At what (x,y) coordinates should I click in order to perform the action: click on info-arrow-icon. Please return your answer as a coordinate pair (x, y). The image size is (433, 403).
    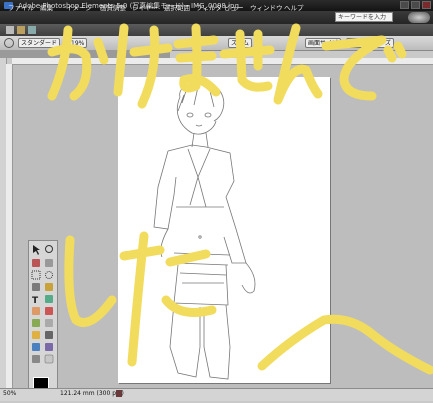
    Looking at the image, I should click on (119, 393).